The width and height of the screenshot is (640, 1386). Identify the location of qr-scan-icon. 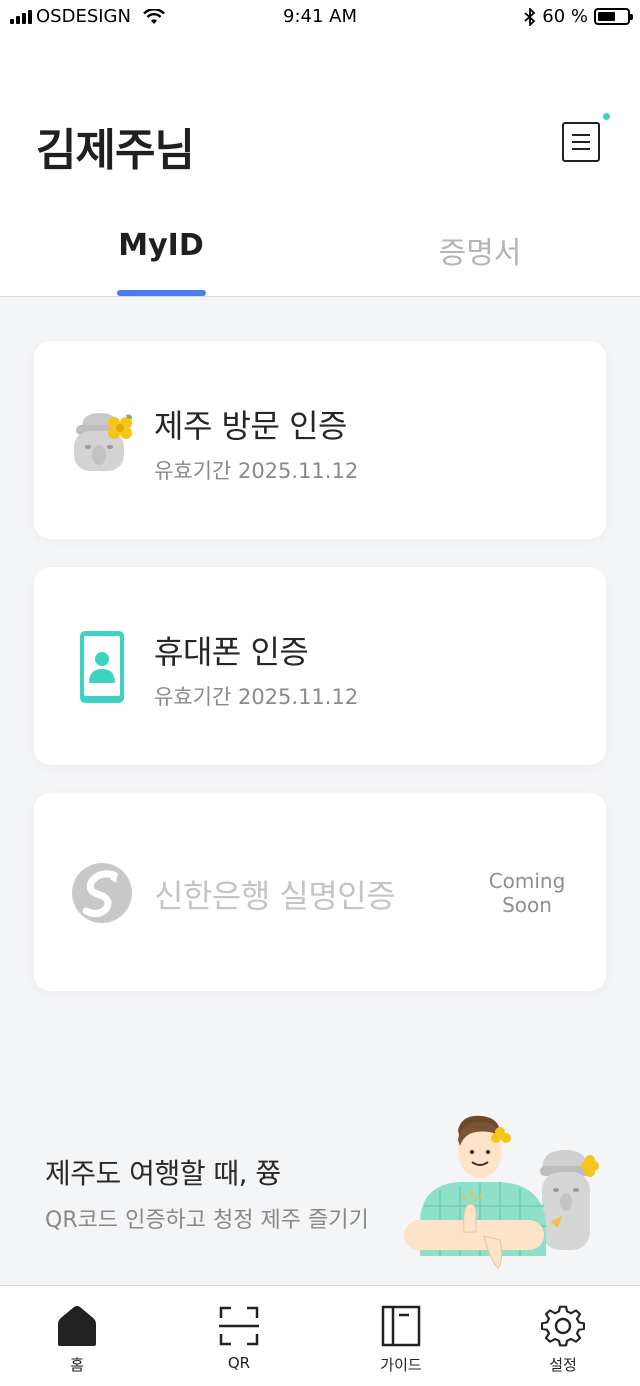
(239, 1326).